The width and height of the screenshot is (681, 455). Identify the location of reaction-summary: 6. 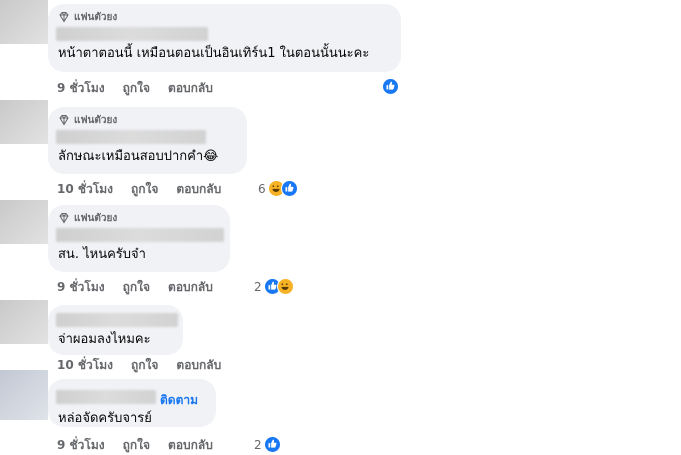
(278, 188).